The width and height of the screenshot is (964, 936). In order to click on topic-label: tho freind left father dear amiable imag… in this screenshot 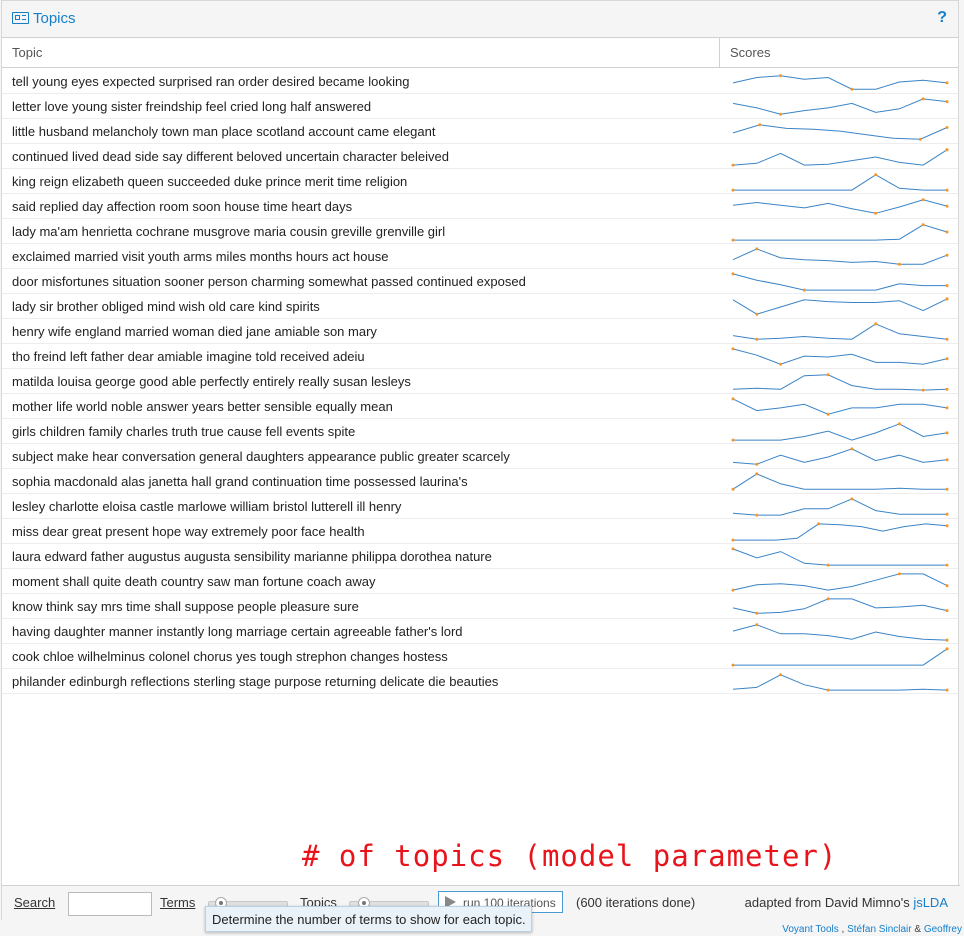, I will do `click(188, 356)`.